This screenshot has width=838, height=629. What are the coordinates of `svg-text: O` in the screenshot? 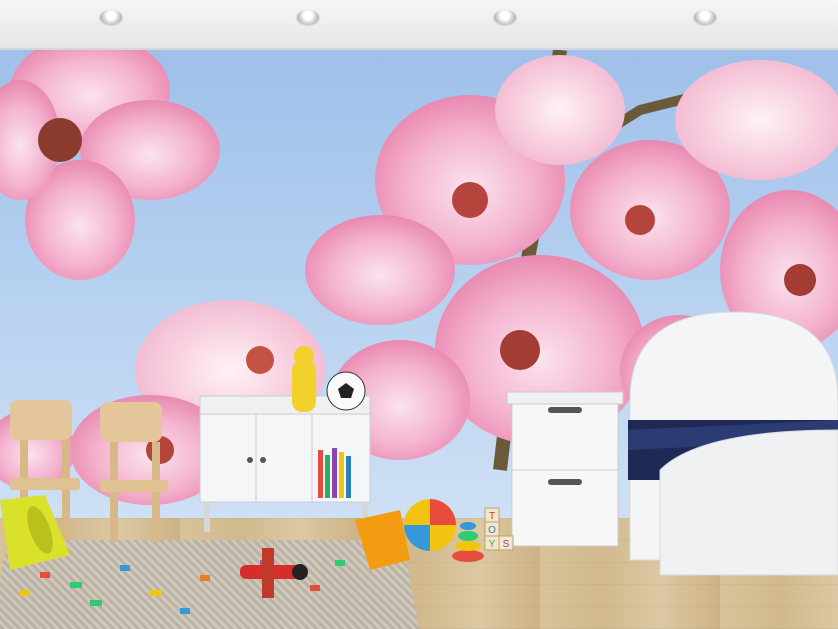 It's located at (492, 530).